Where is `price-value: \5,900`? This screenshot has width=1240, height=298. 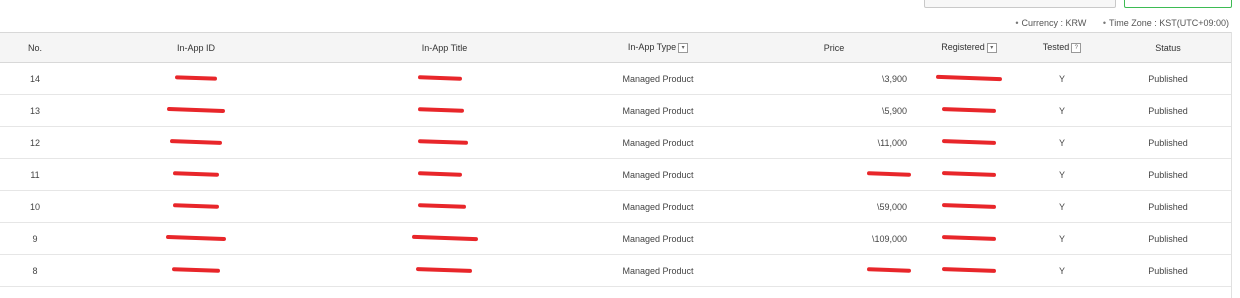
price-value: \5,900 is located at coordinates (834, 110).